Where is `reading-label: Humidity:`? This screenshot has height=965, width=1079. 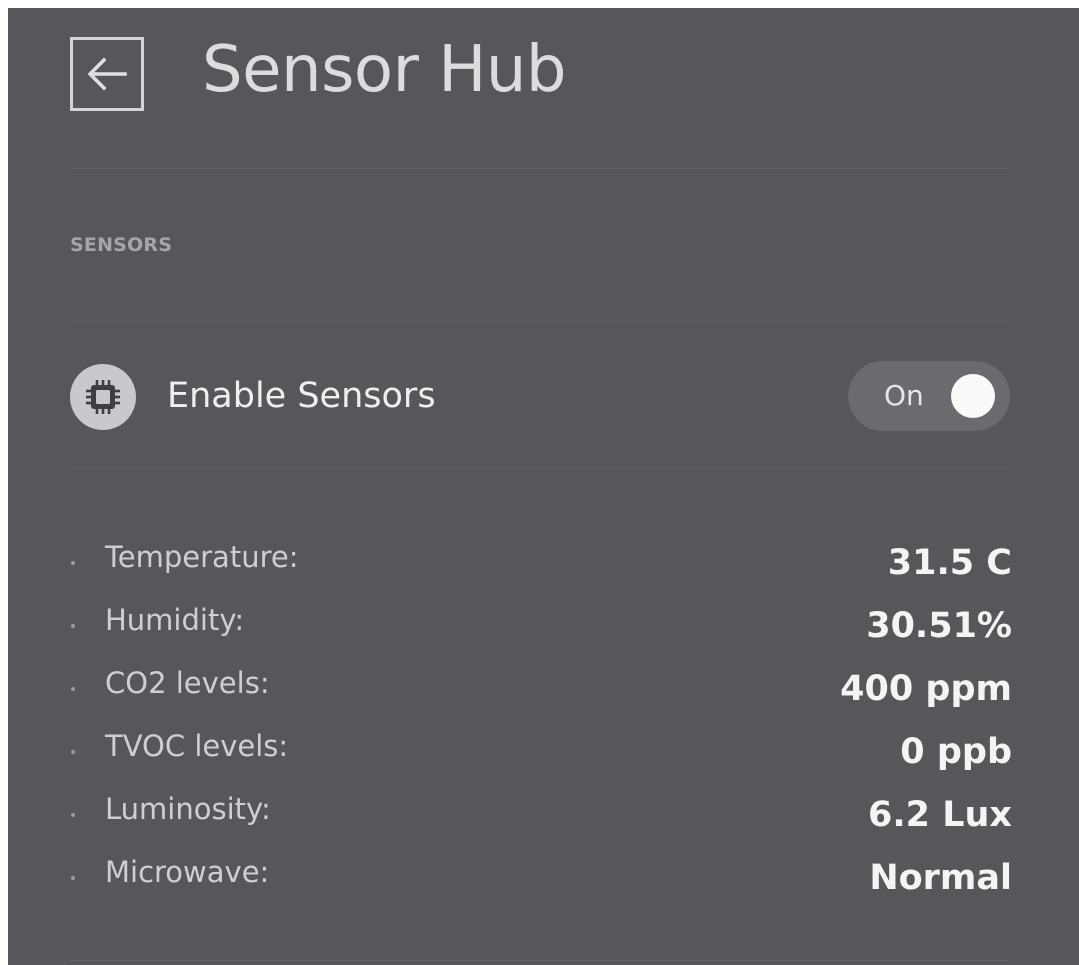 reading-label: Humidity: is located at coordinates (175, 620).